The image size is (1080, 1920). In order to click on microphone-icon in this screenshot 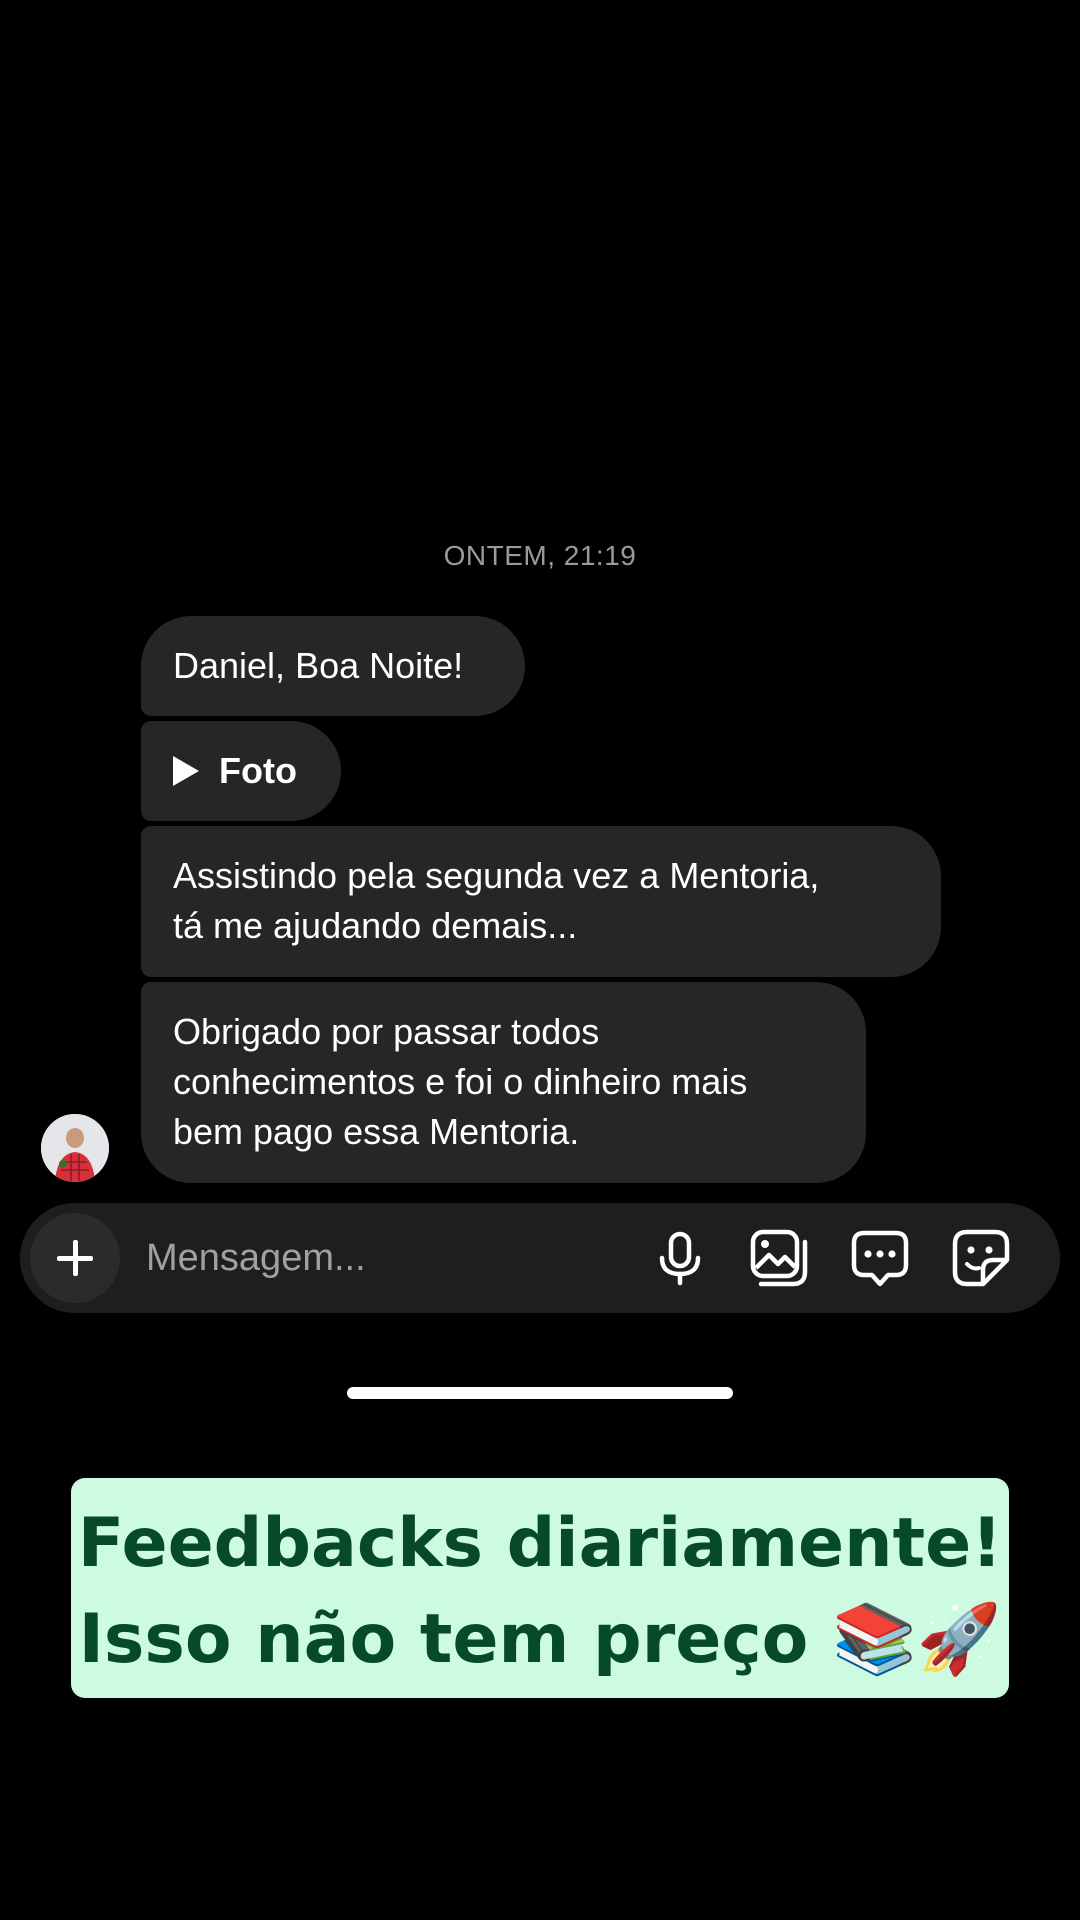, I will do `click(680, 1258)`.